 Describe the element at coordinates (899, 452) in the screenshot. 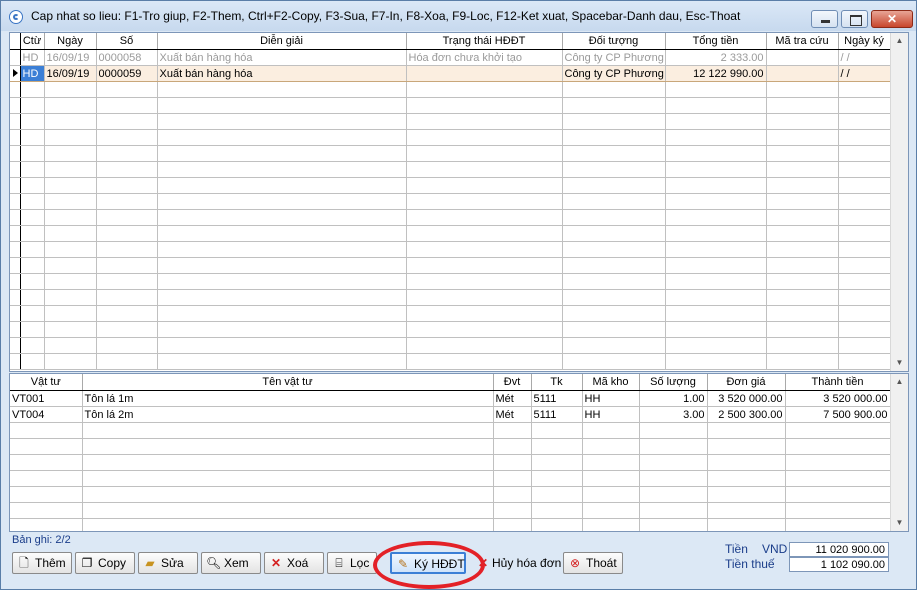

I see `items-scrollbar: ▲ ▼` at that location.